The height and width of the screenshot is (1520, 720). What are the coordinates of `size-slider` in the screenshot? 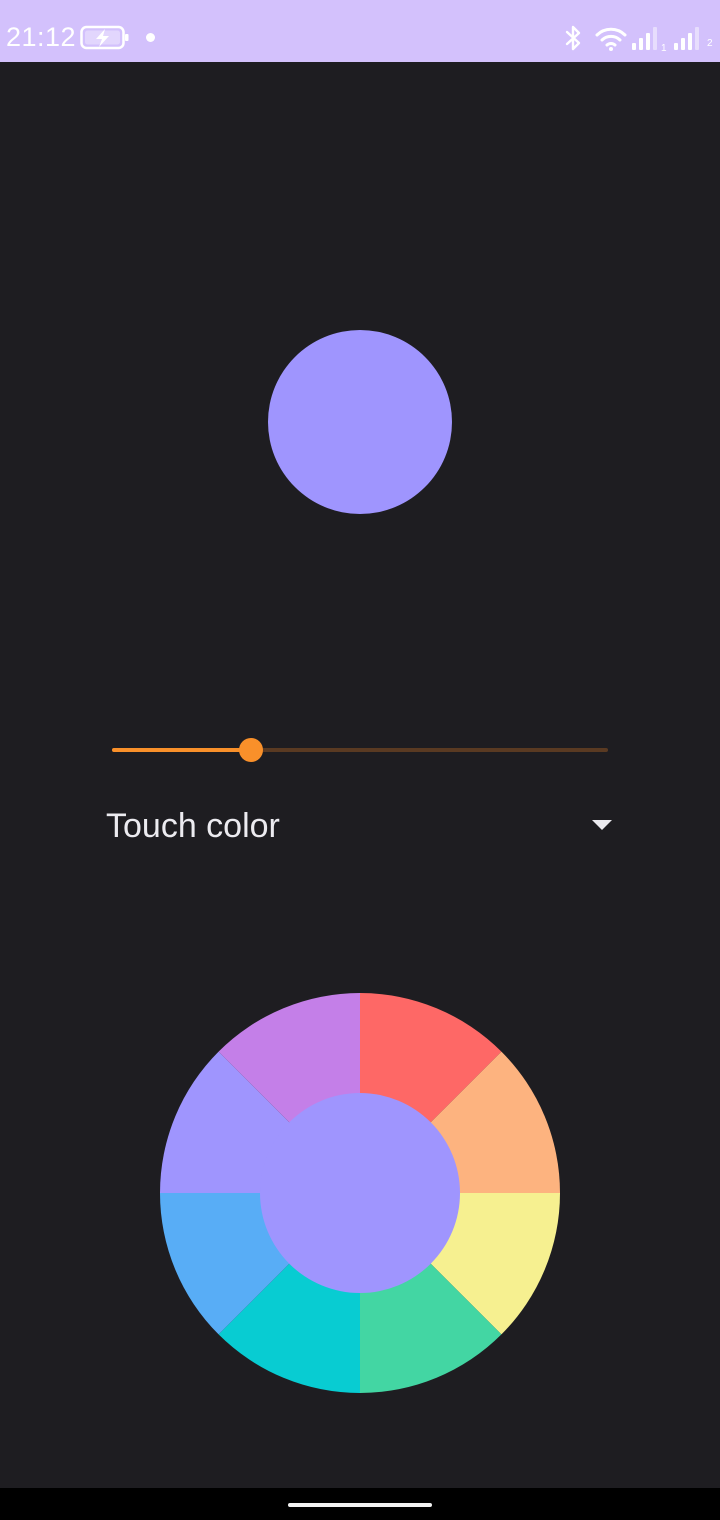 It's located at (360, 750).